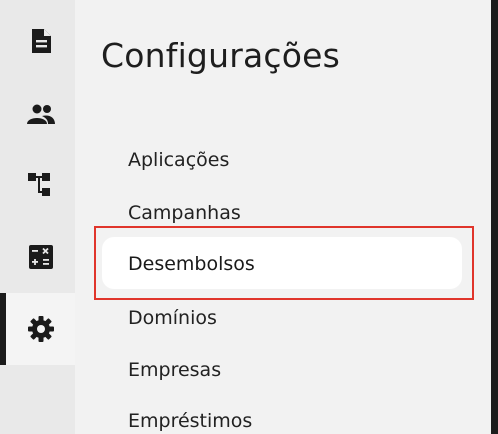 The image size is (498, 434). I want to click on sidebar-item-documents, so click(40, 41).